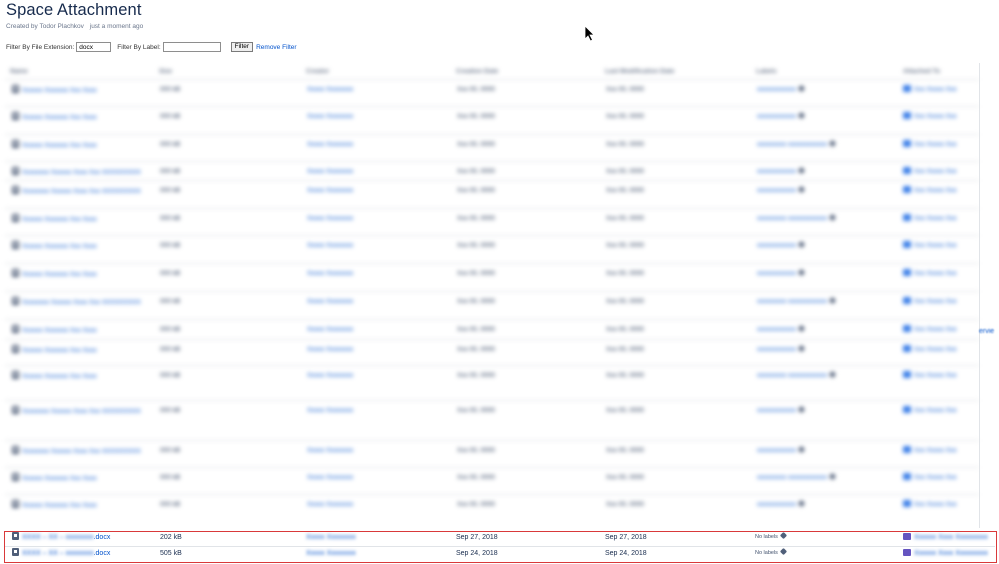  What do you see at coordinates (822, 144) in the screenshot?
I see `labels-cell: xxxxxxxxx xxxxxxxxxxxx` at bounding box center [822, 144].